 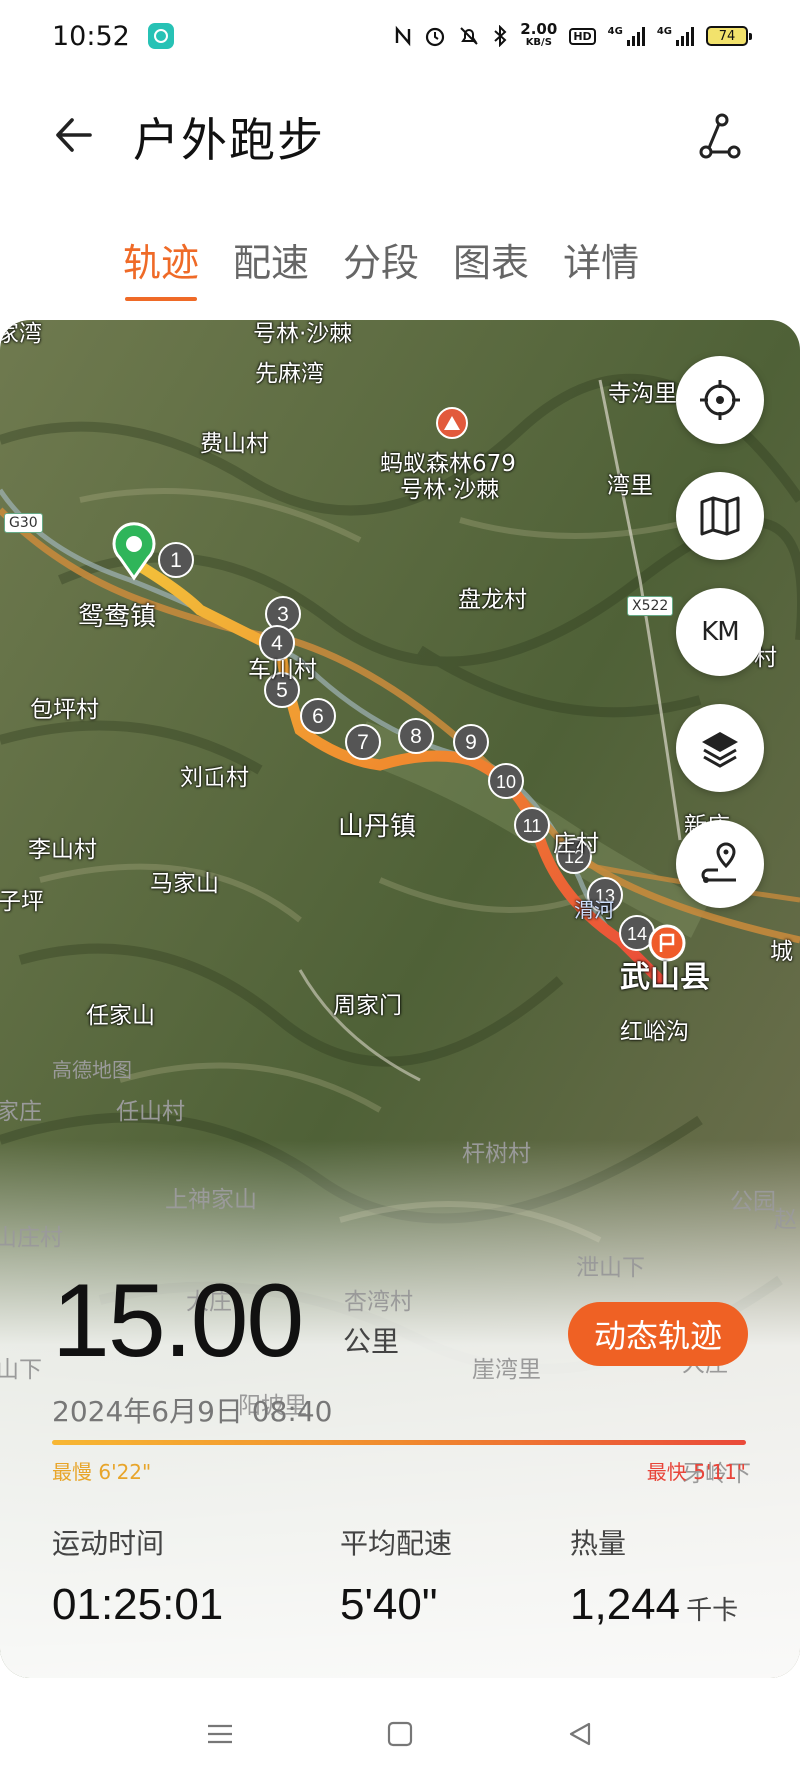 What do you see at coordinates (665, 977) in the screenshot?
I see `map-label: 武山县` at bounding box center [665, 977].